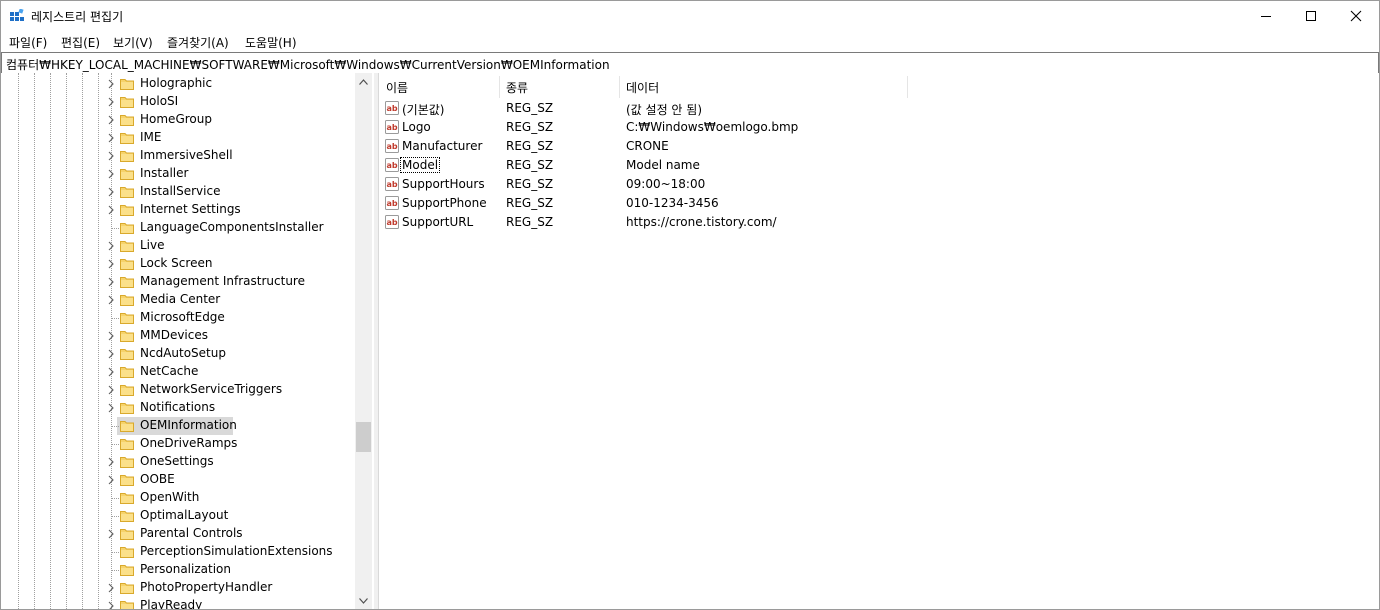 This screenshot has height=610, width=1380. What do you see at coordinates (174, 335) in the screenshot?
I see `tree-item-label: MMDevices` at bounding box center [174, 335].